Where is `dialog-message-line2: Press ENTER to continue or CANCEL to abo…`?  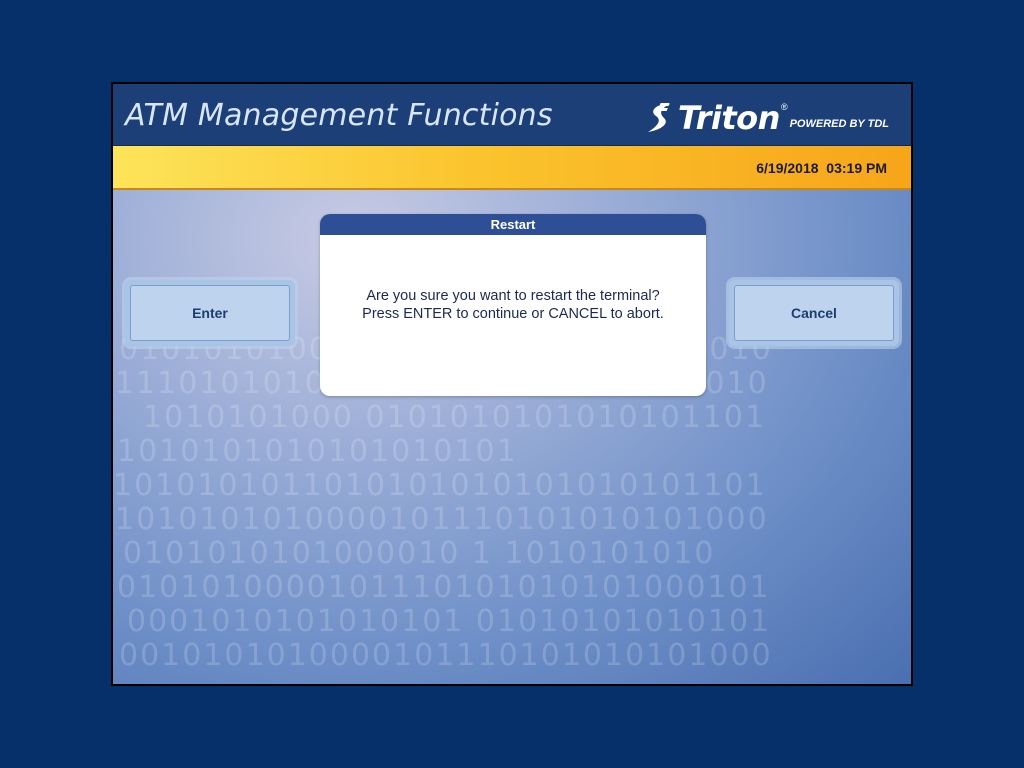 dialog-message-line2: Press ENTER to continue or CANCEL to abo… is located at coordinates (513, 314).